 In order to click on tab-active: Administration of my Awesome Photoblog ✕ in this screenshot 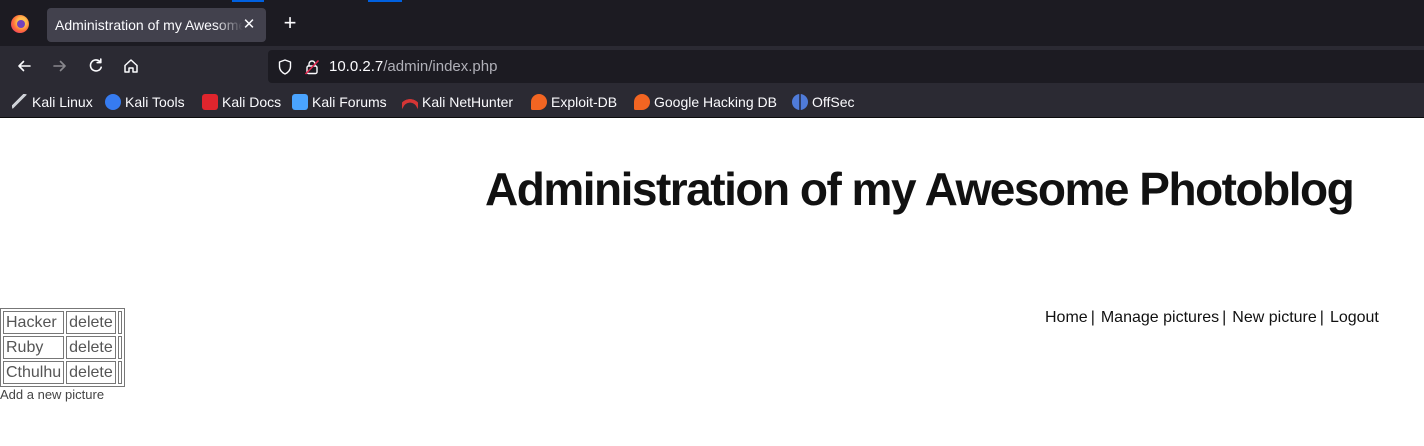, I will do `click(156, 25)`.